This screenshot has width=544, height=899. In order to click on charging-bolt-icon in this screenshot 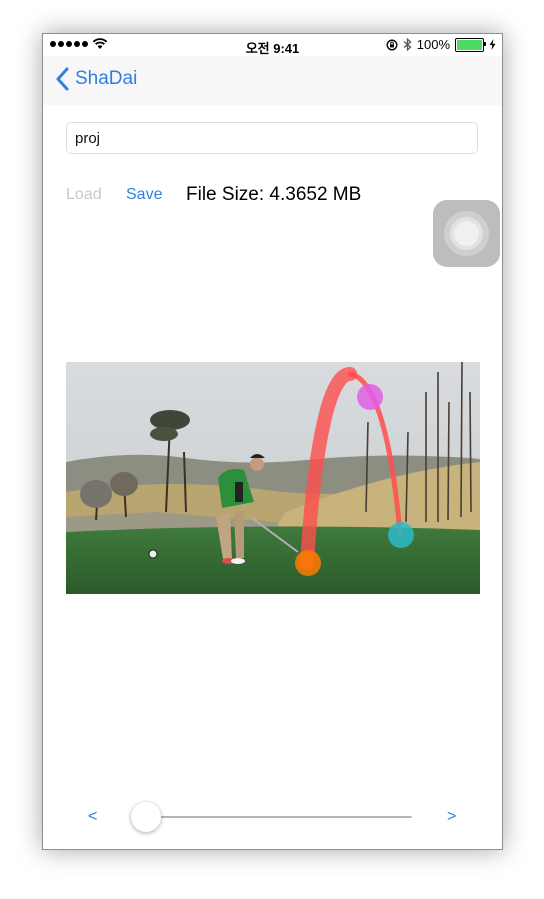, I will do `click(492, 44)`.